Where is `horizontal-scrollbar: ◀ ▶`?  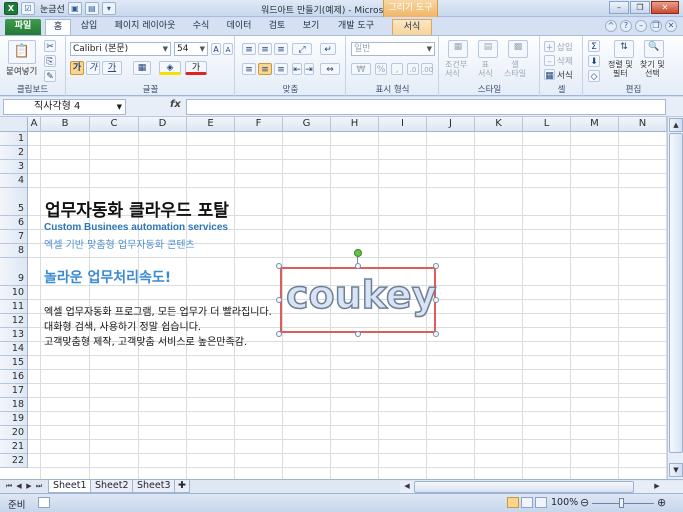 horizontal-scrollbar: ◀ ▶ is located at coordinates (541, 487).